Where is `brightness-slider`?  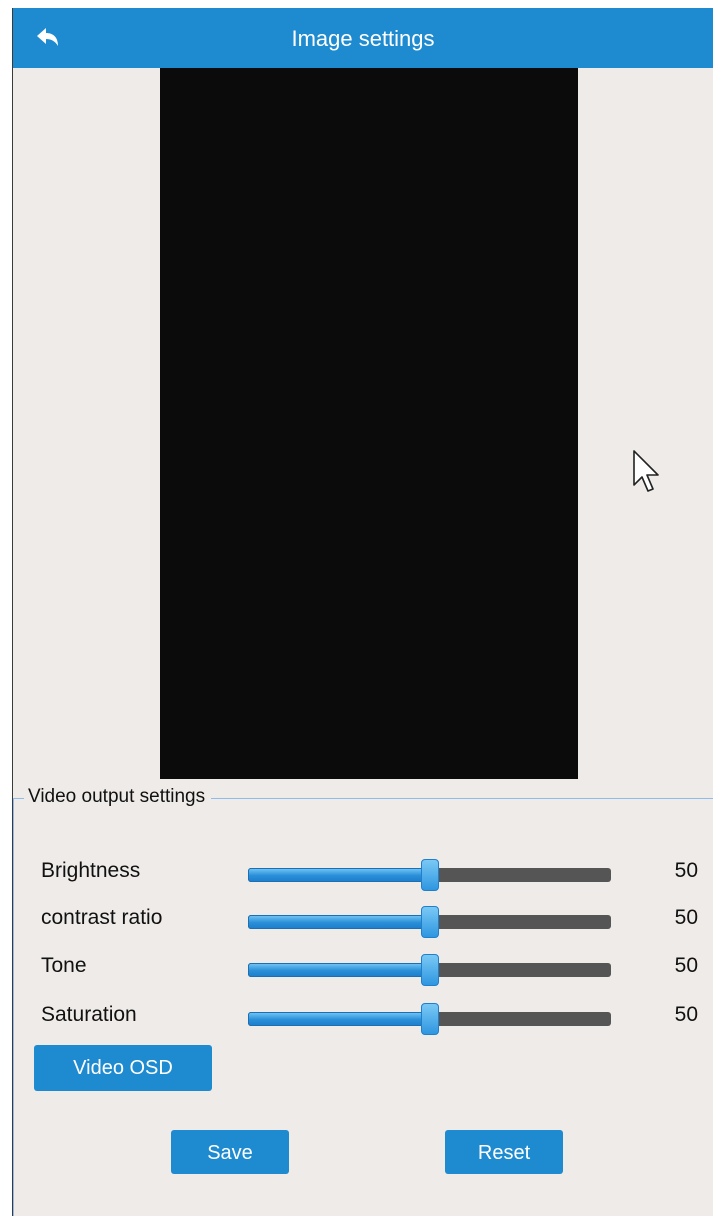
brightness-slider is located at coordinates (429, 875).